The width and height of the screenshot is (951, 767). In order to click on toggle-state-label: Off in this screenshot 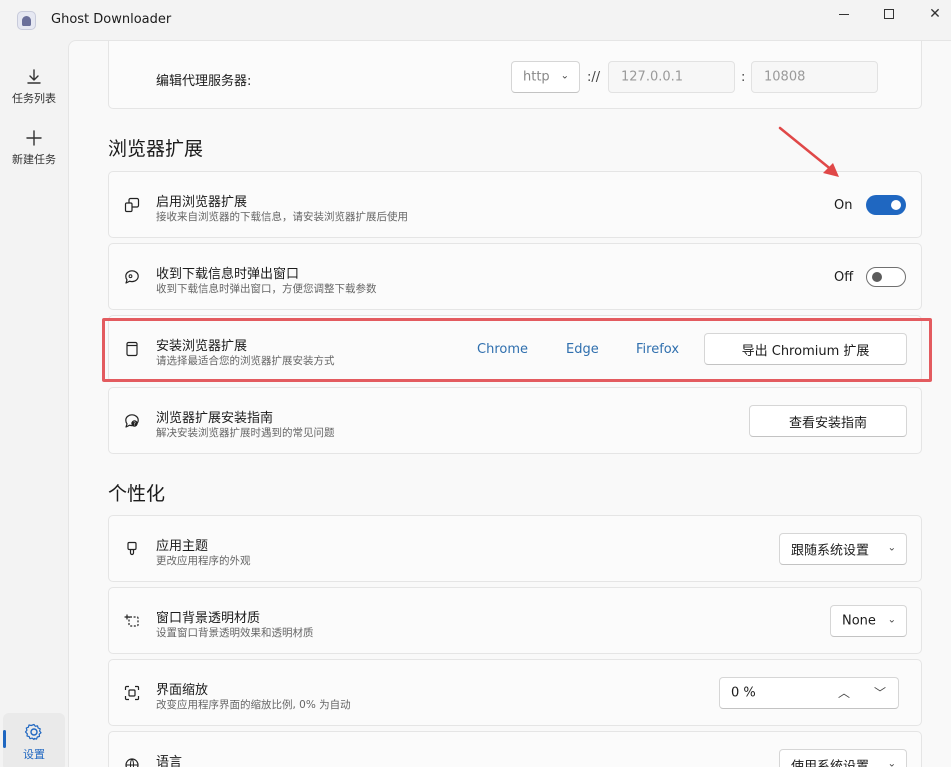, I will do `click(844, 277)`.